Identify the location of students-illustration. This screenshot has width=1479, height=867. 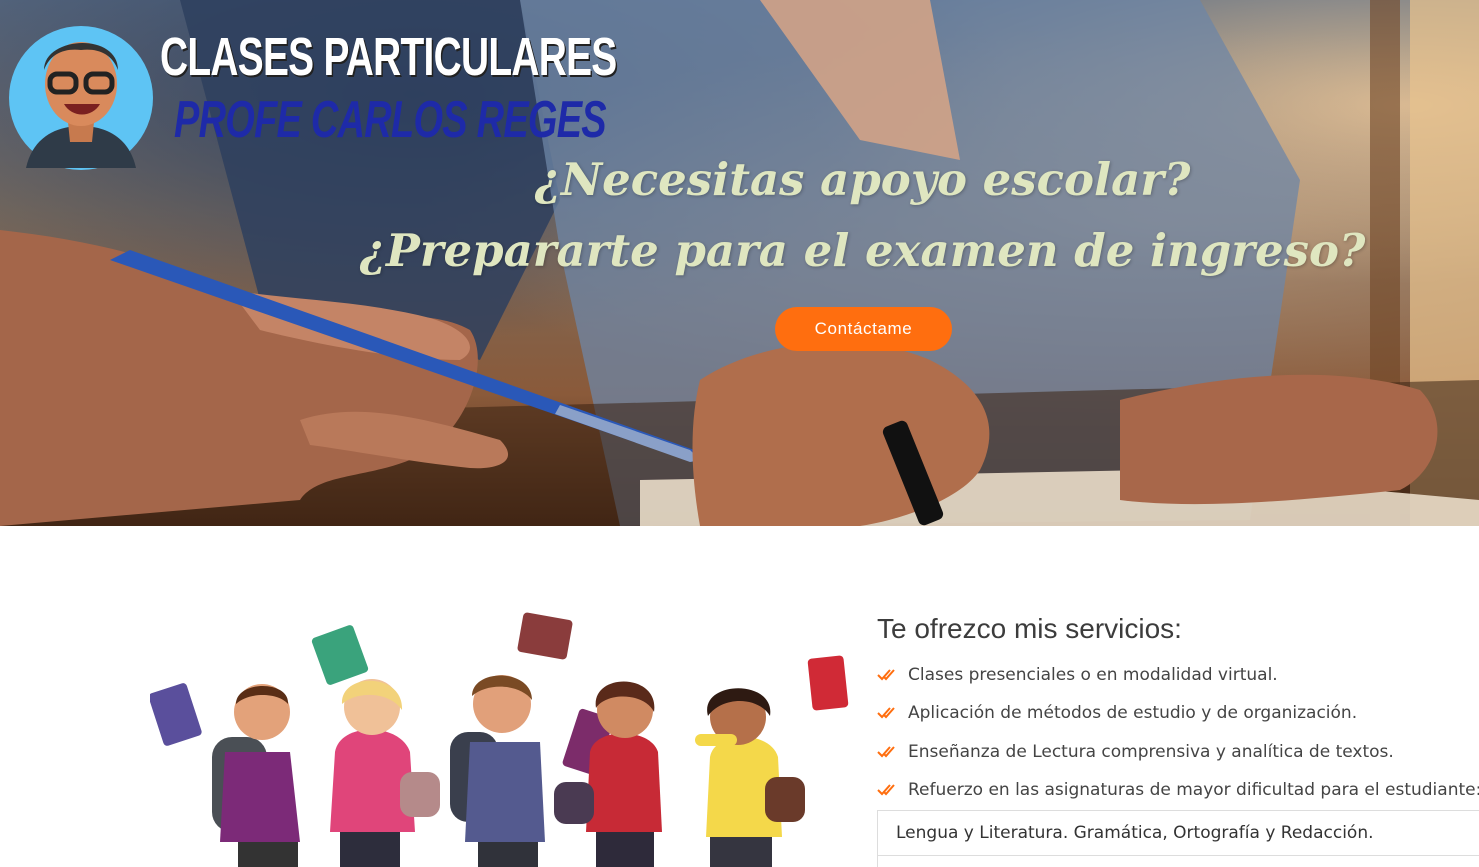
(499, 739).